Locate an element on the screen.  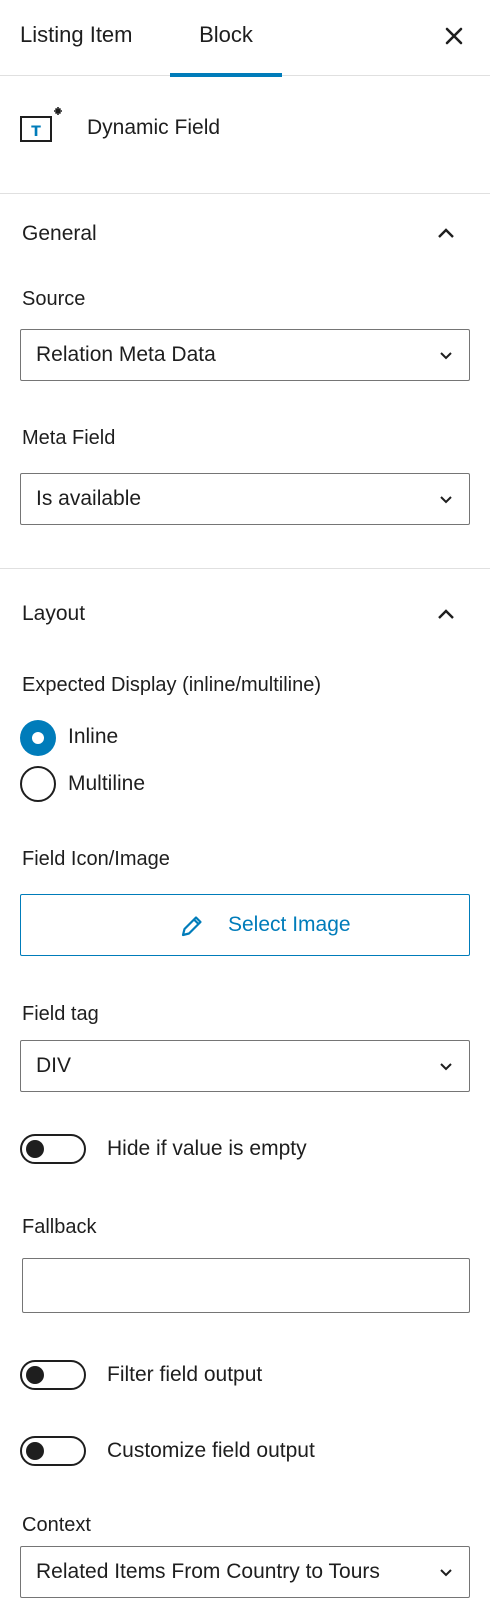
fallback-label: Fallback is located at coordinates (59, 1227).